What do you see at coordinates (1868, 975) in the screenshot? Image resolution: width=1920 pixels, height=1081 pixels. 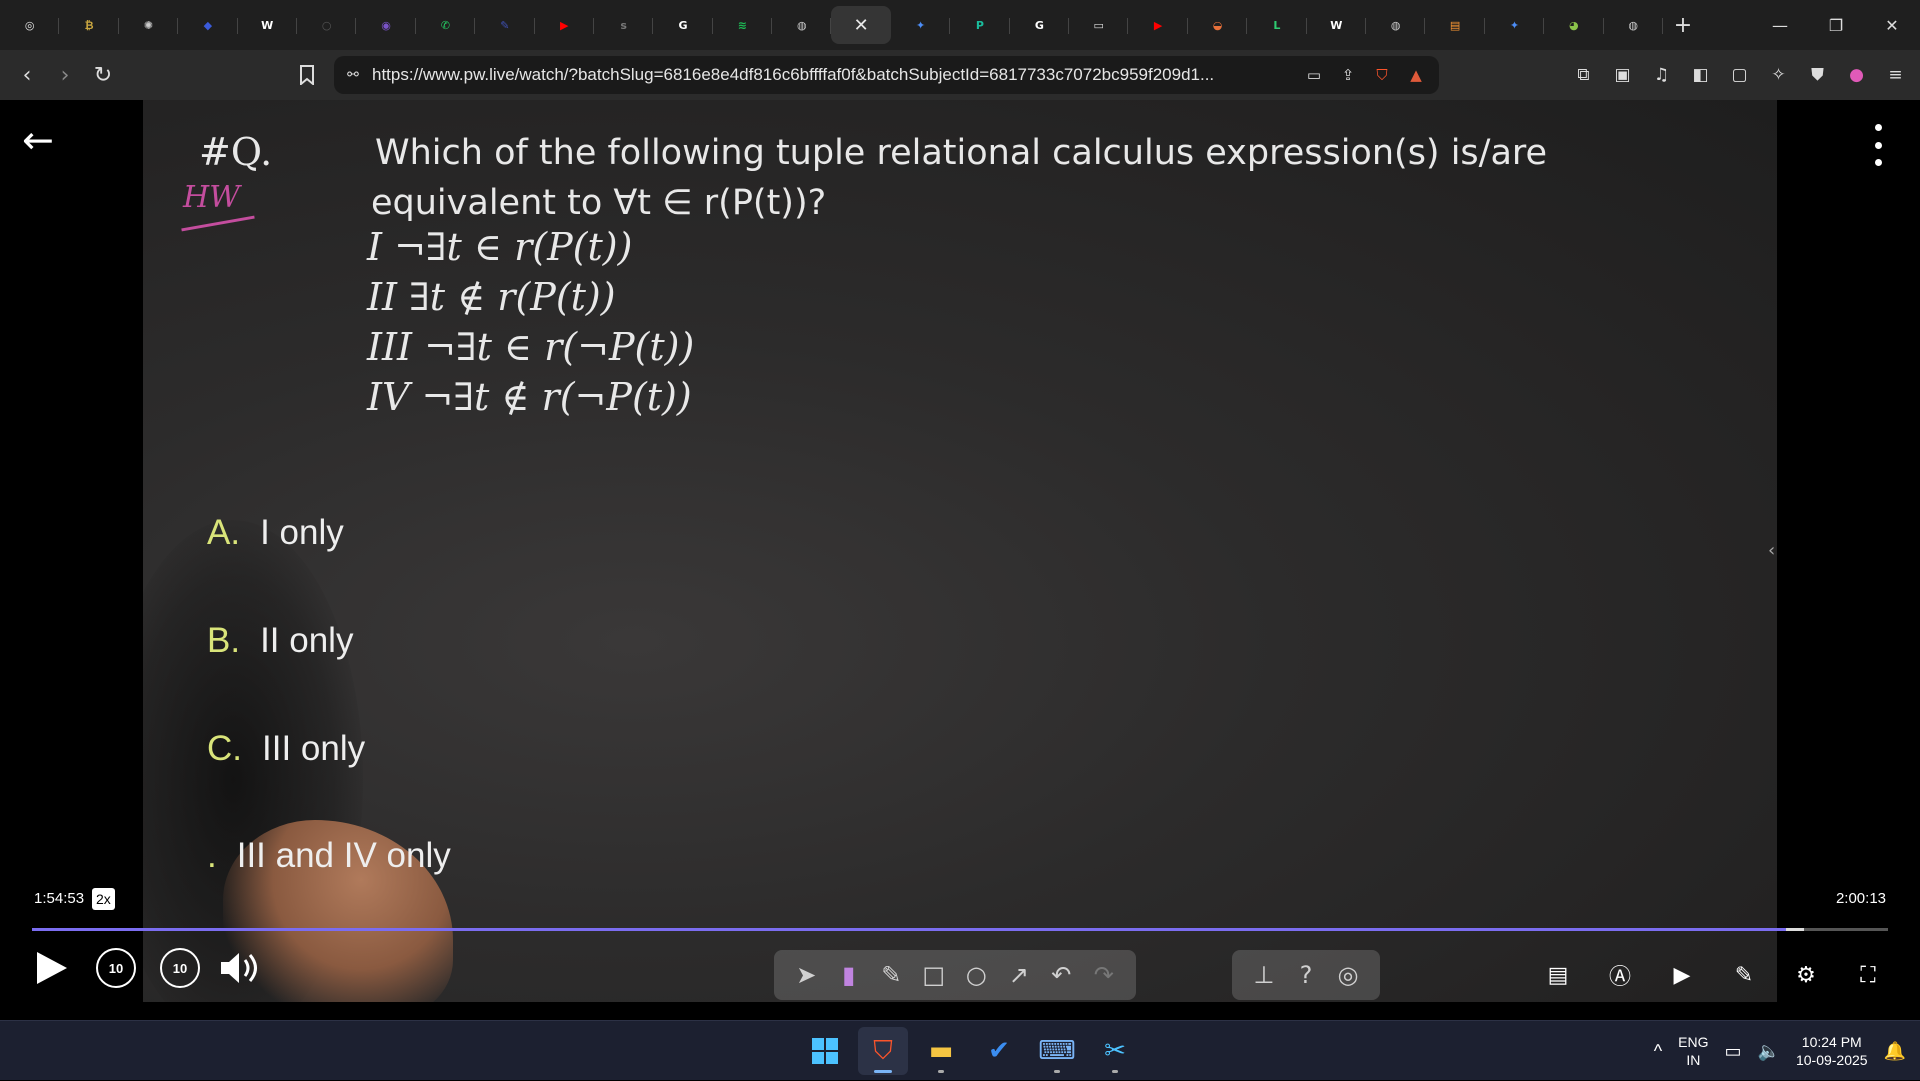 I see `fullscreen-icon: ⛶` at bounding box center [1868, 975].